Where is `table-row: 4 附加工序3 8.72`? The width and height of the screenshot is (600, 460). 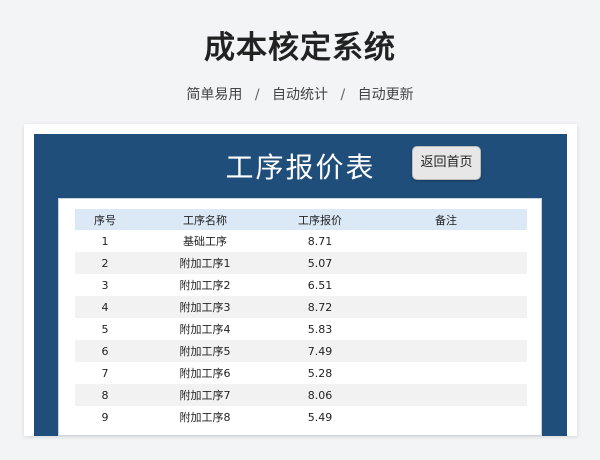
table-row: 4 附加工序3 8.72 is located at coordinates (301, 307).